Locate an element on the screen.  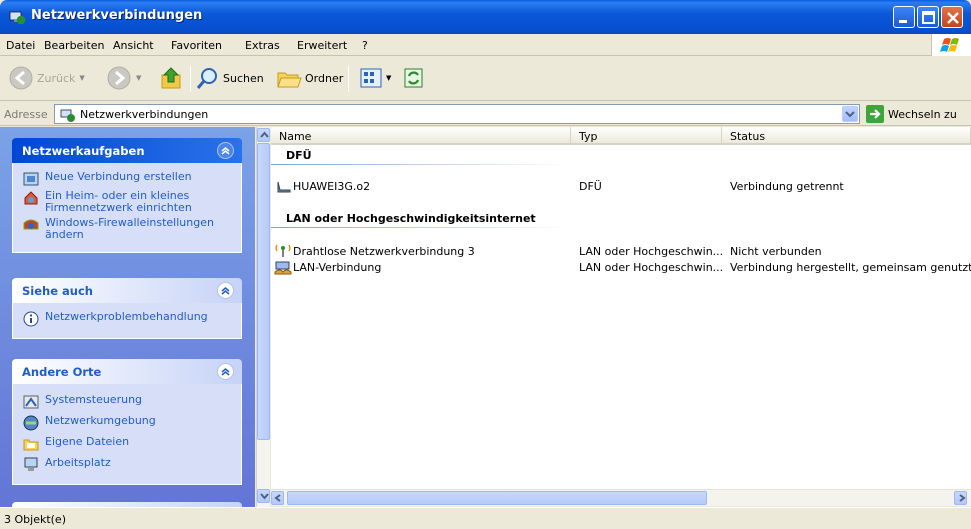
scroll-down-button is located at coordinates (263, 496).